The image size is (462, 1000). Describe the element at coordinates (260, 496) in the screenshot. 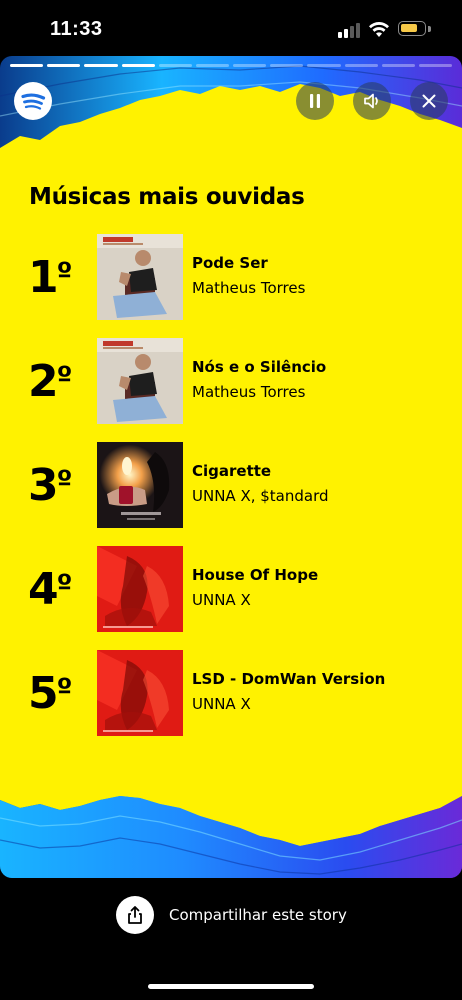

I see `track-artist: UNNA X, $tandard` at that location.